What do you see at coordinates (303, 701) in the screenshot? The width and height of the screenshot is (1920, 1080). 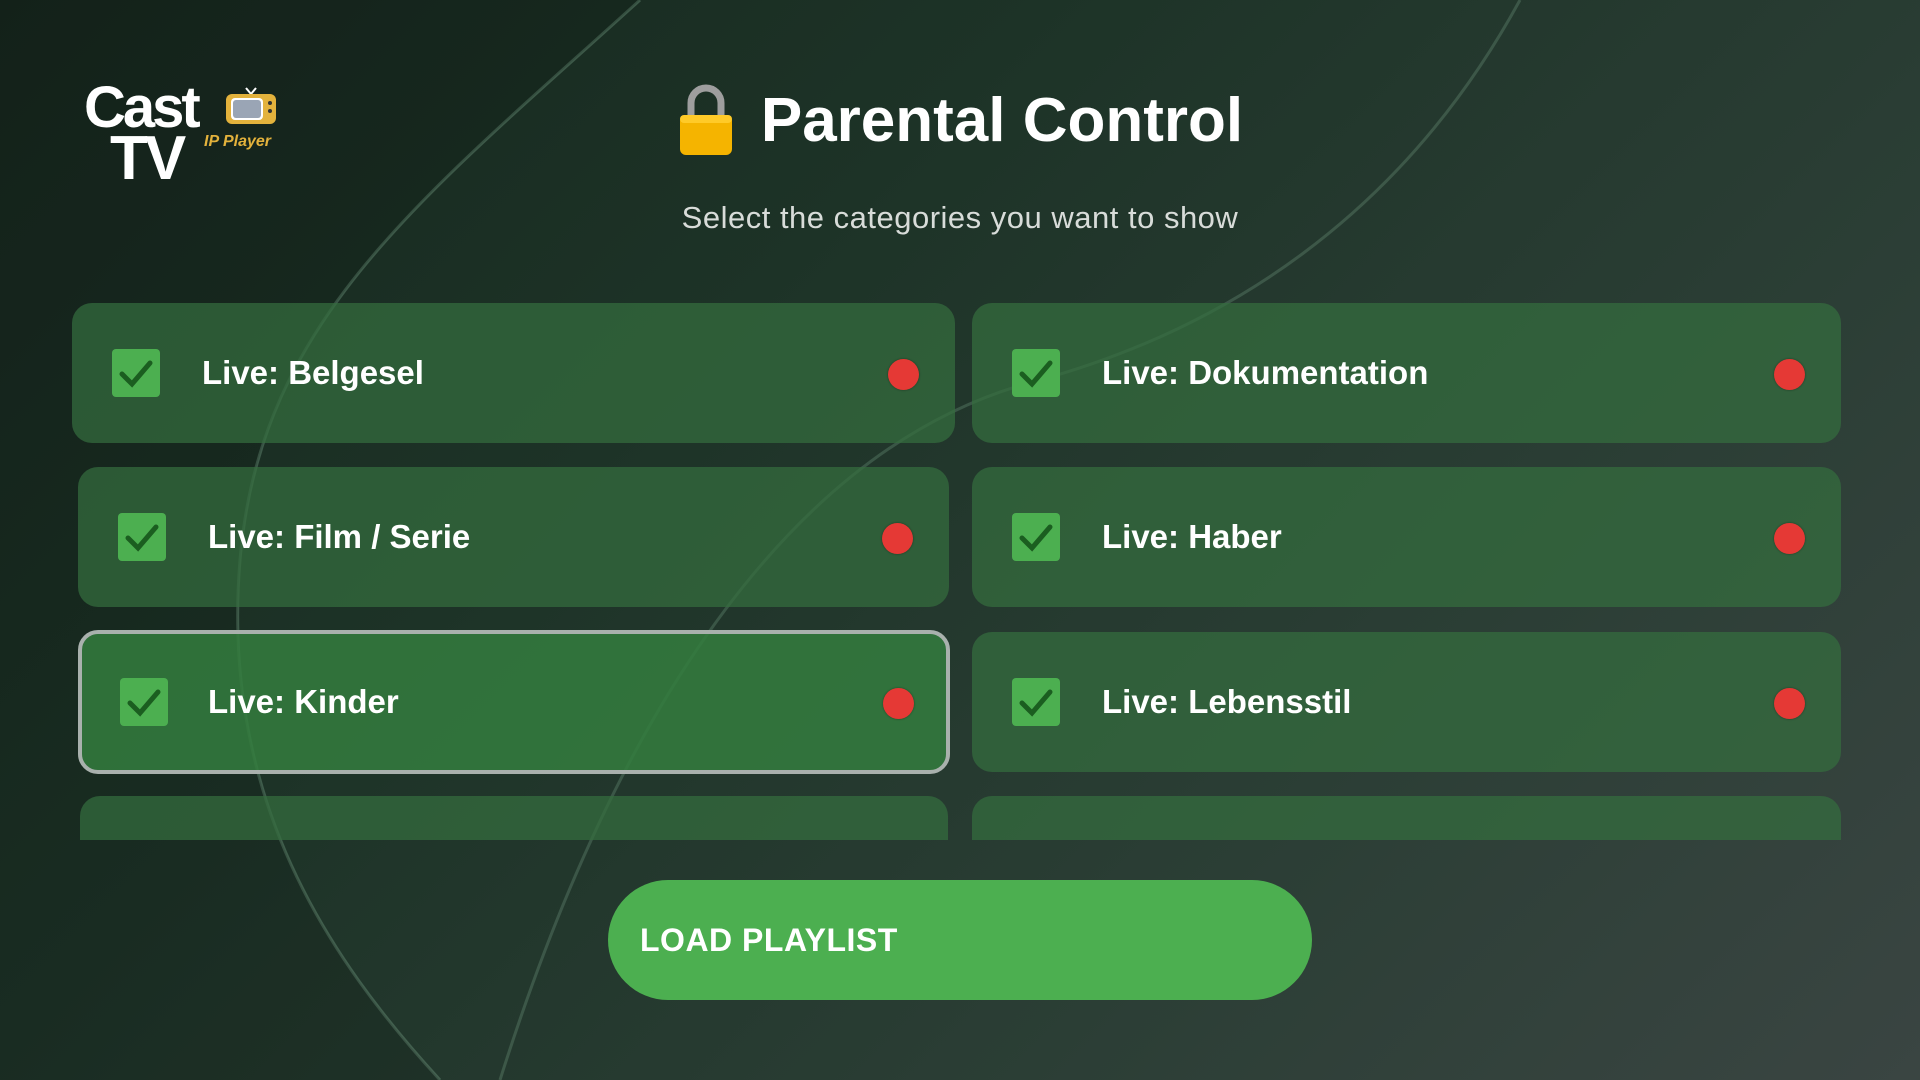 I see `category-label: Live: Kinder` at bounding box center [303, 701].